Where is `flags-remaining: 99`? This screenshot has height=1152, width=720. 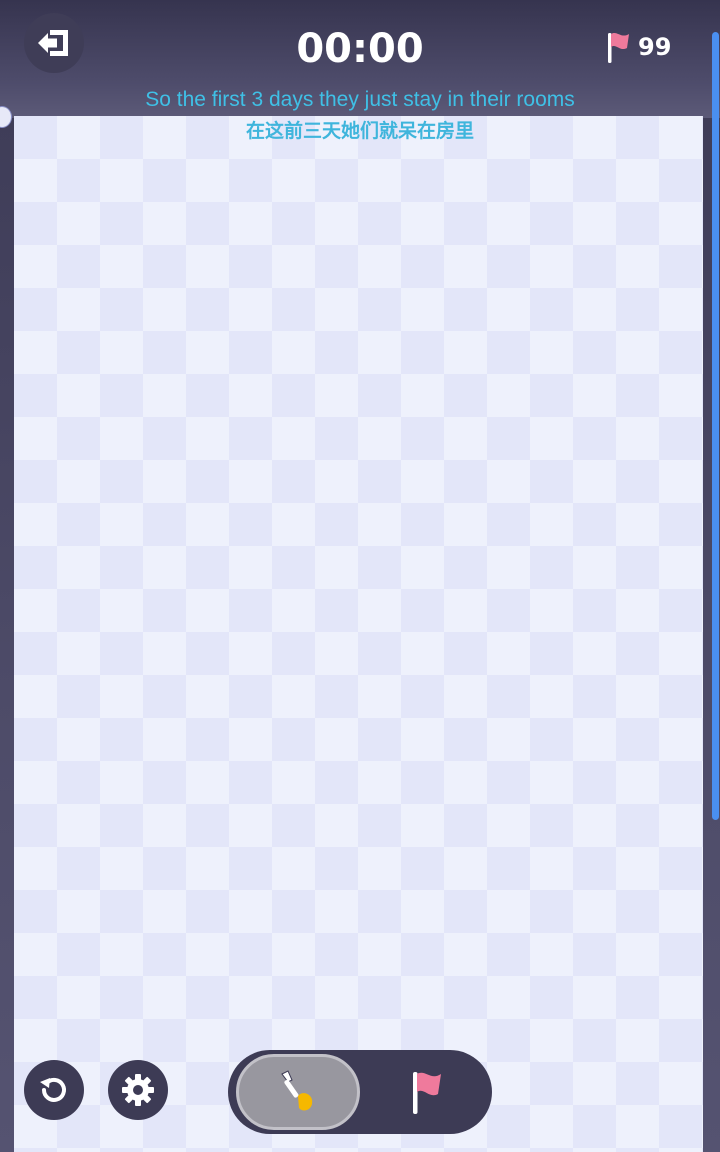 flags-remaining: 99 is located at coordinates (655, 47).